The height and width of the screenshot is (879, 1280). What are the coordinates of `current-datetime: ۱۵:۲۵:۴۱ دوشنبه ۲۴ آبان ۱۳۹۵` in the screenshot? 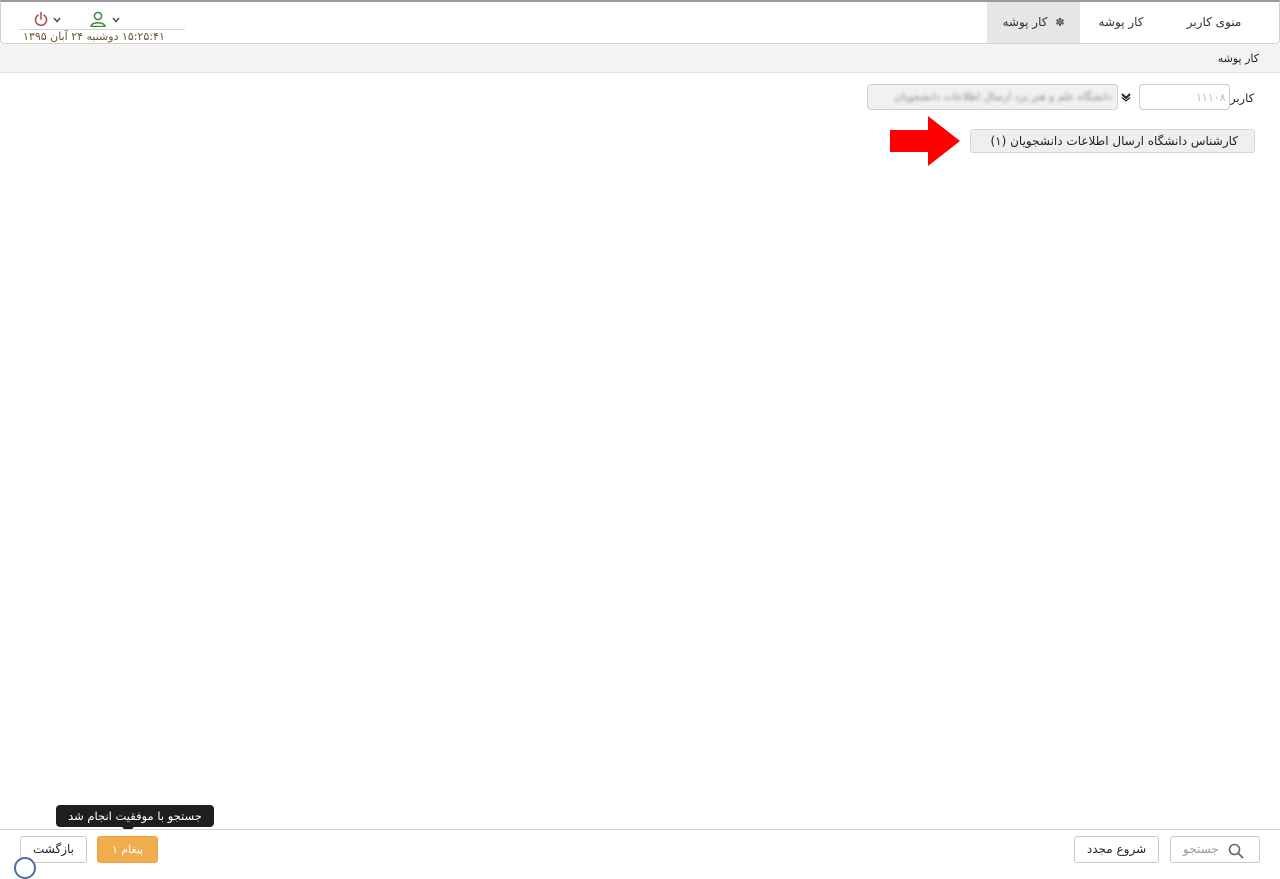 It's located at (94, 36).